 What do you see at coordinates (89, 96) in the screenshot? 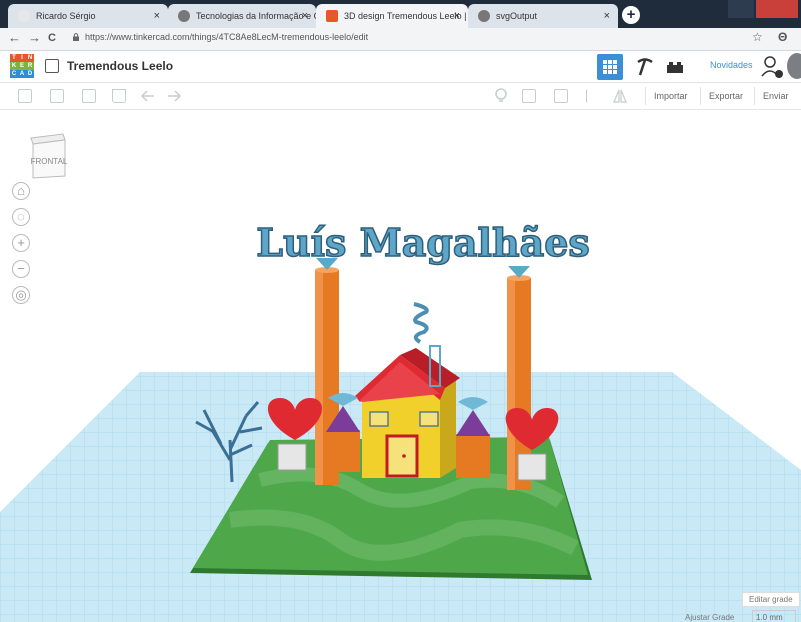
I see `duplicate-icon` at bounding box center [89, 96].